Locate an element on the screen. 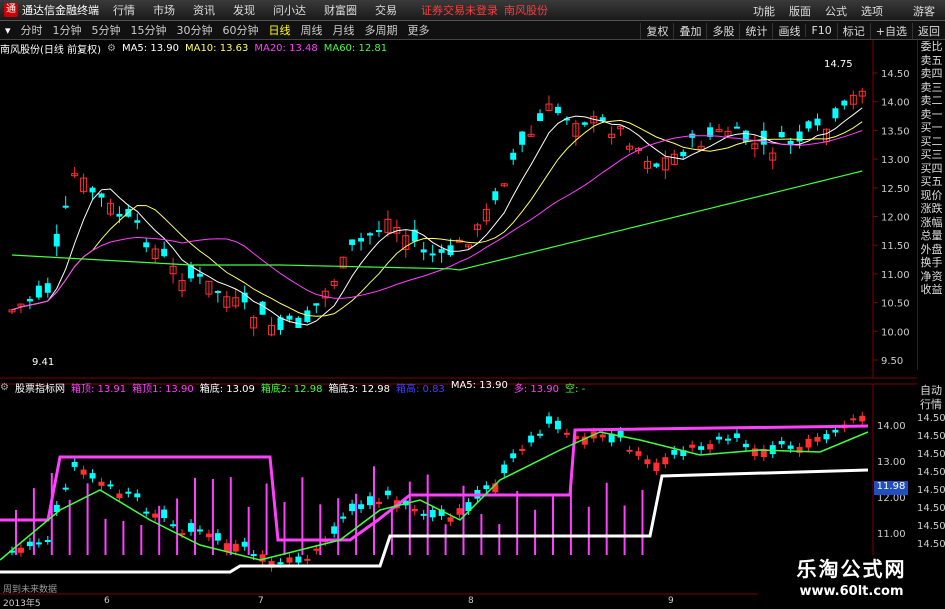 The width and height of the screenshot is (945, 609). quote-mode-label: 自动 is located at coordinates (931, 391).